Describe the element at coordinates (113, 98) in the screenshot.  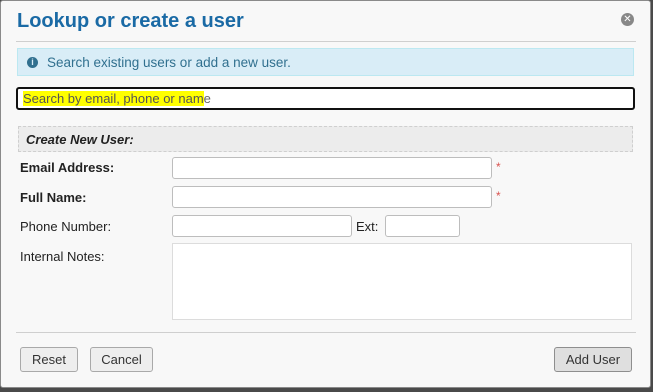
I see `search-placeholder-highlighted: Search by email, phone or nam` at that location.